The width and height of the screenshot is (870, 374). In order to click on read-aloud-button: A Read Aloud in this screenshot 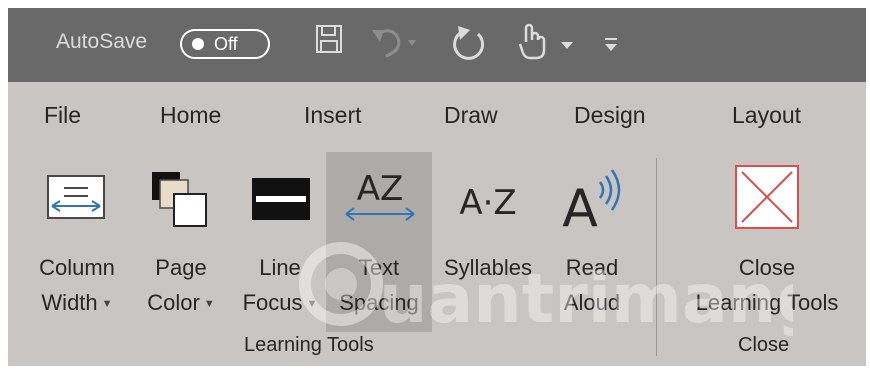, I will do `click(592, 242)`.